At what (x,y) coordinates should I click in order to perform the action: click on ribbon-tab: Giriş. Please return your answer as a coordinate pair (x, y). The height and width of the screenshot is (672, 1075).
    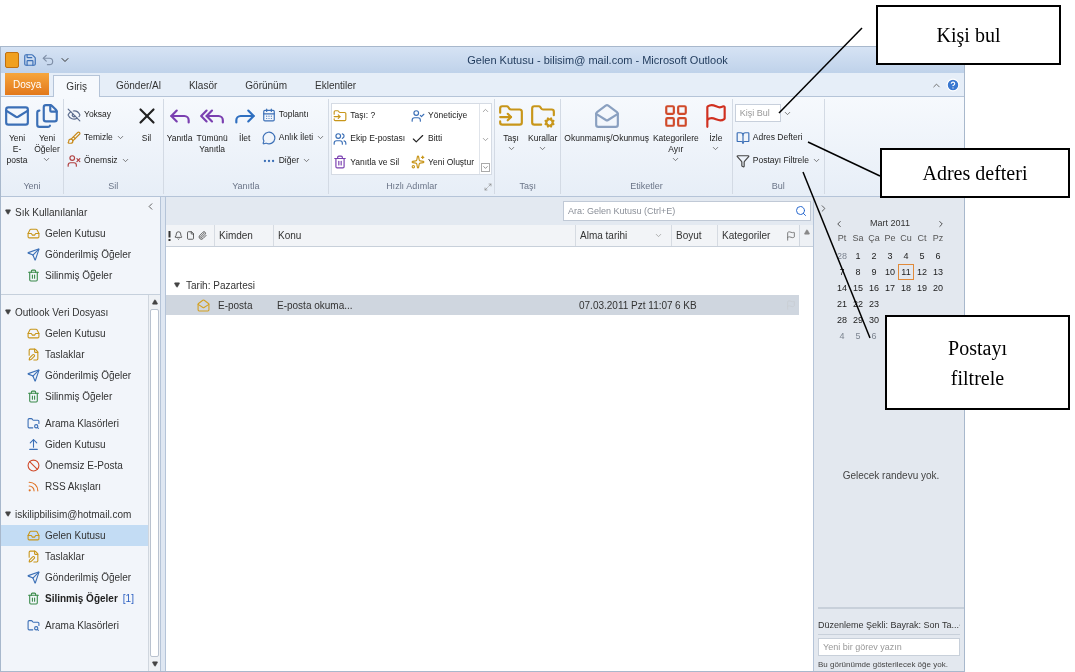
    Looking at the image, I should click on (76, 86).